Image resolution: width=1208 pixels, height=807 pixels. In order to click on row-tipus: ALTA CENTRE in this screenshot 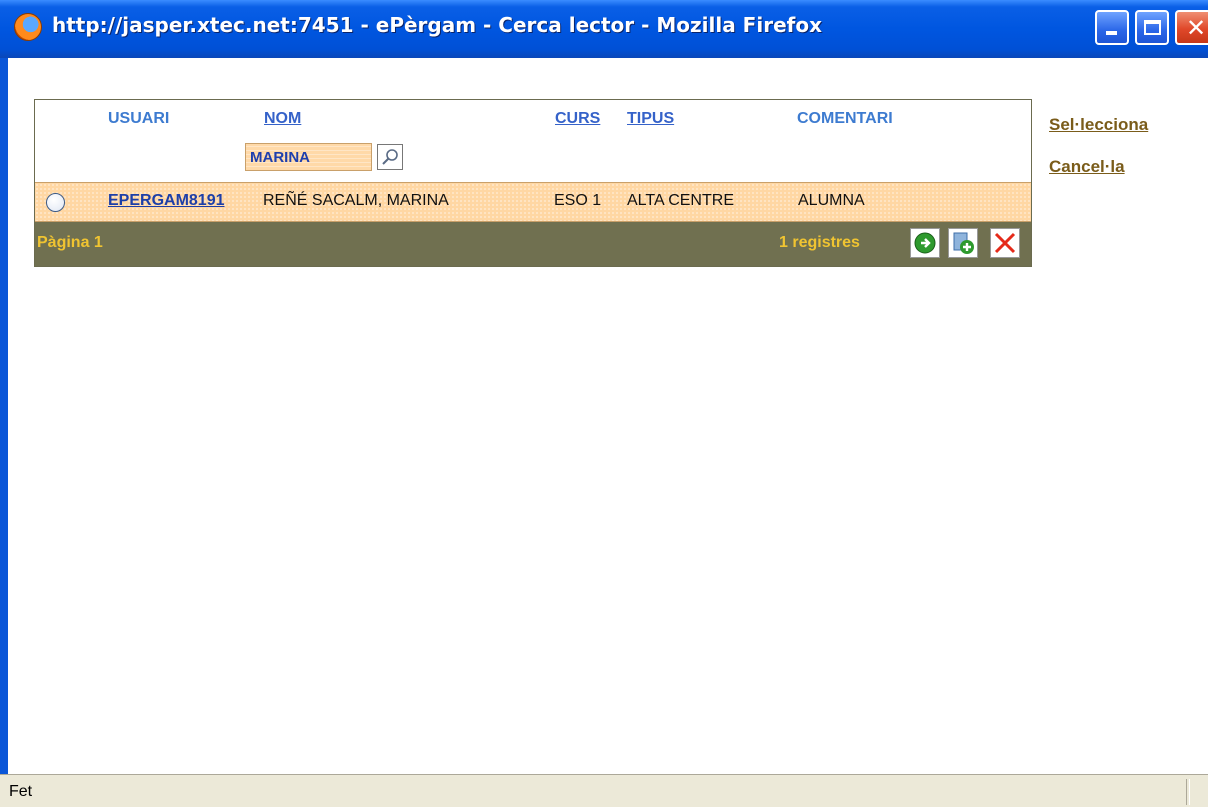, I will do `click(680, 200)`.